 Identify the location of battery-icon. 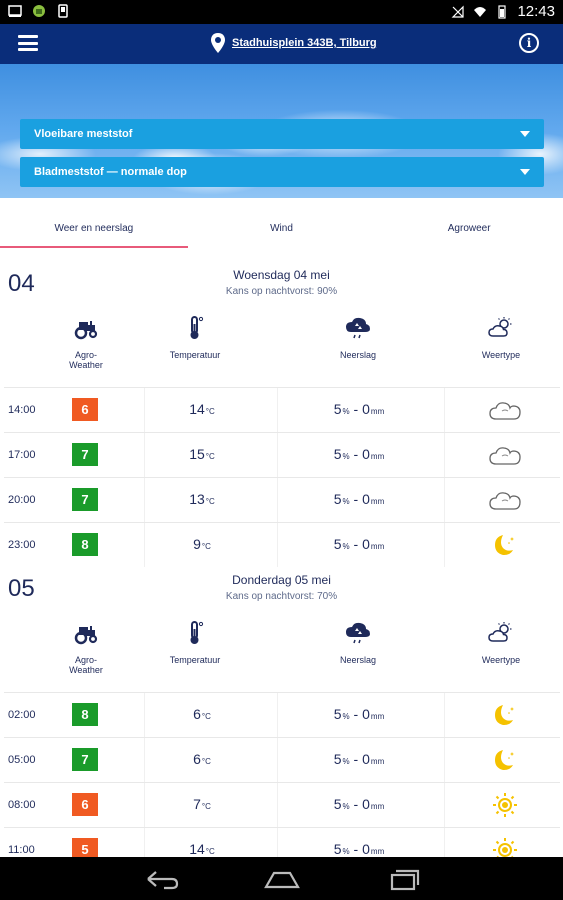
(502, 11).